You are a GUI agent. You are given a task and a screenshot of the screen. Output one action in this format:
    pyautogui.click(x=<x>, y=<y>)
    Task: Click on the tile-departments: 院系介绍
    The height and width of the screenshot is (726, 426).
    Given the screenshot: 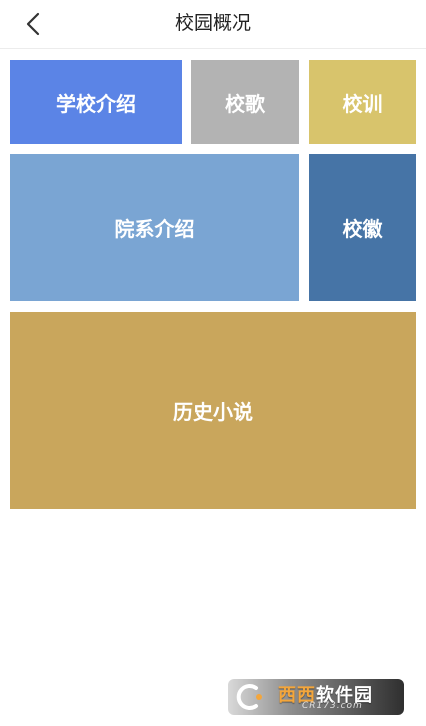 What is the action you would take?
    pyautogui.click(x=154, y=227)
    